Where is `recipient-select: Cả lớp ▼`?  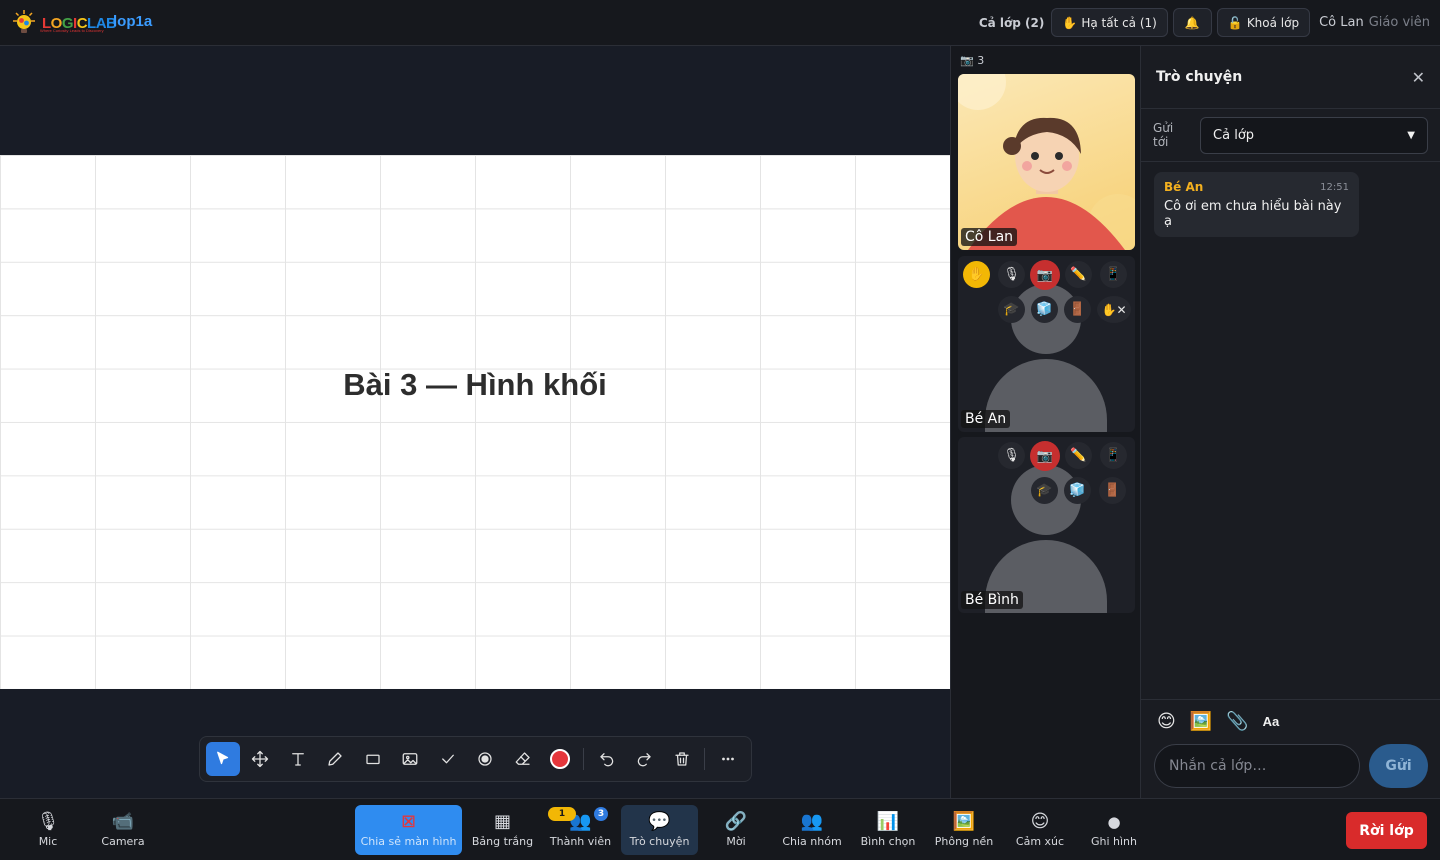
recipient-select: Cả lớp ▼ is located at coordinates (1314, 135).